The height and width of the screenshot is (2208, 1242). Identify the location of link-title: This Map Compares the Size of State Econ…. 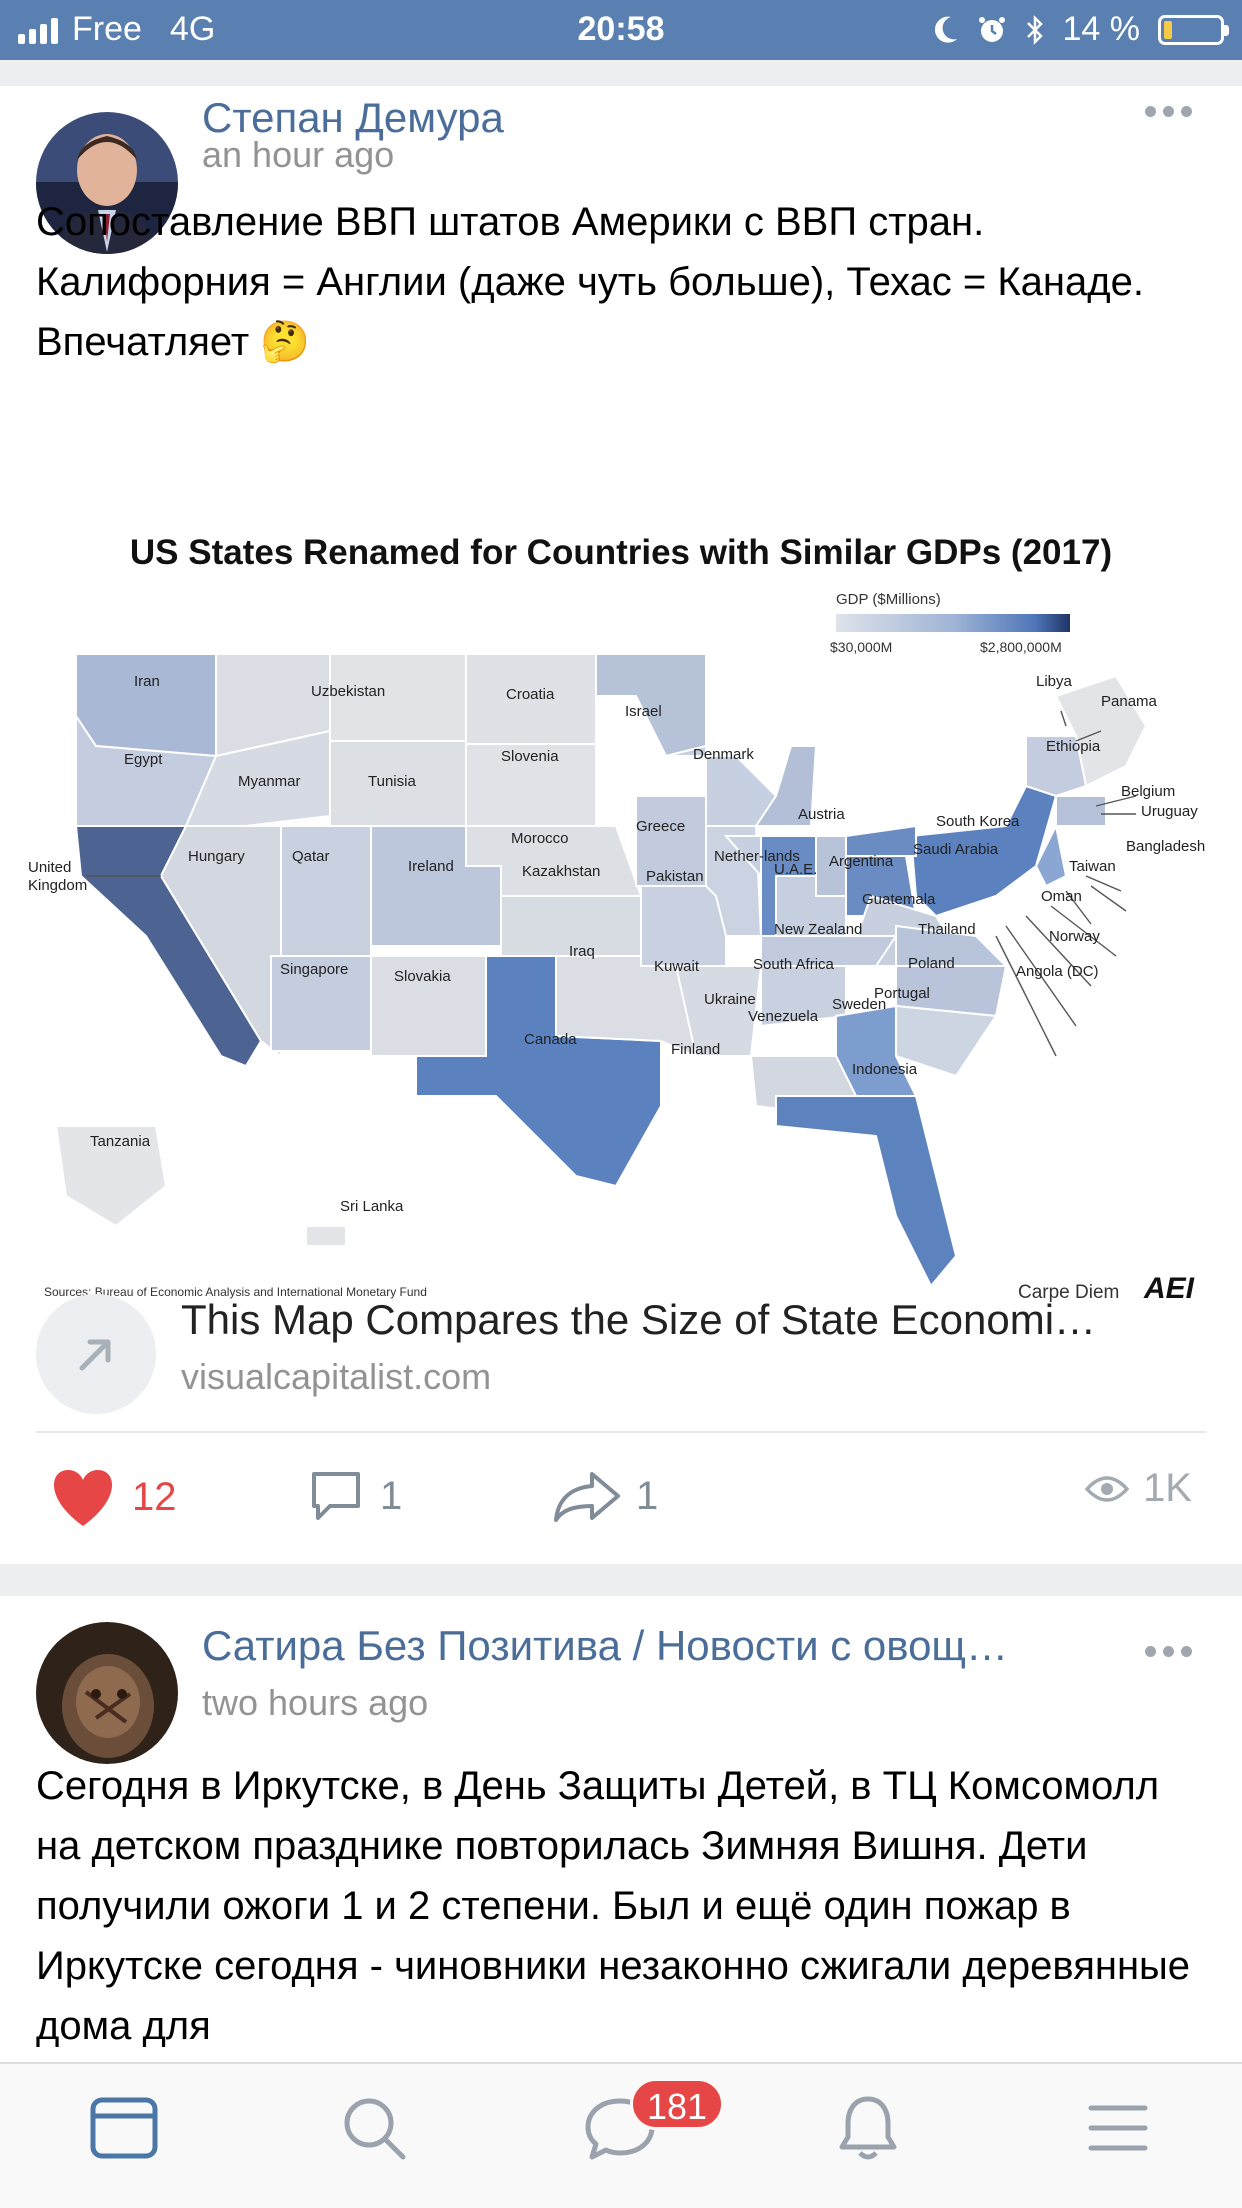
(706, 1320).